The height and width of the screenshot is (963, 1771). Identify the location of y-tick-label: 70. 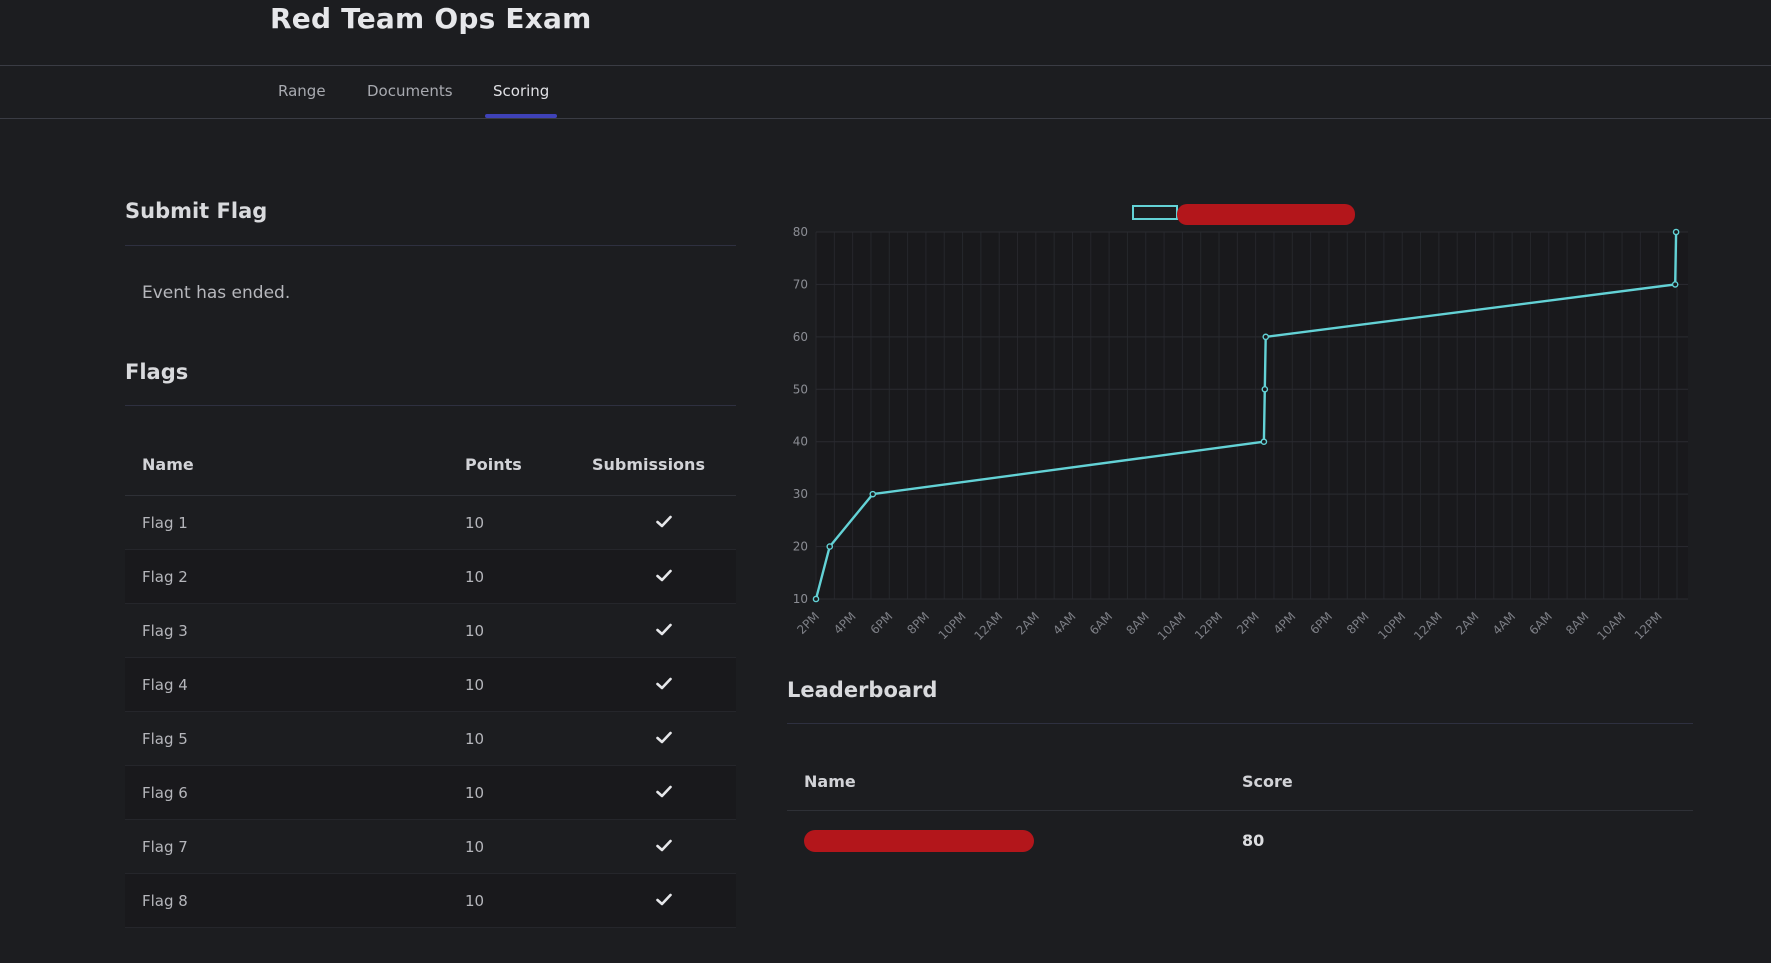
(800, 284).